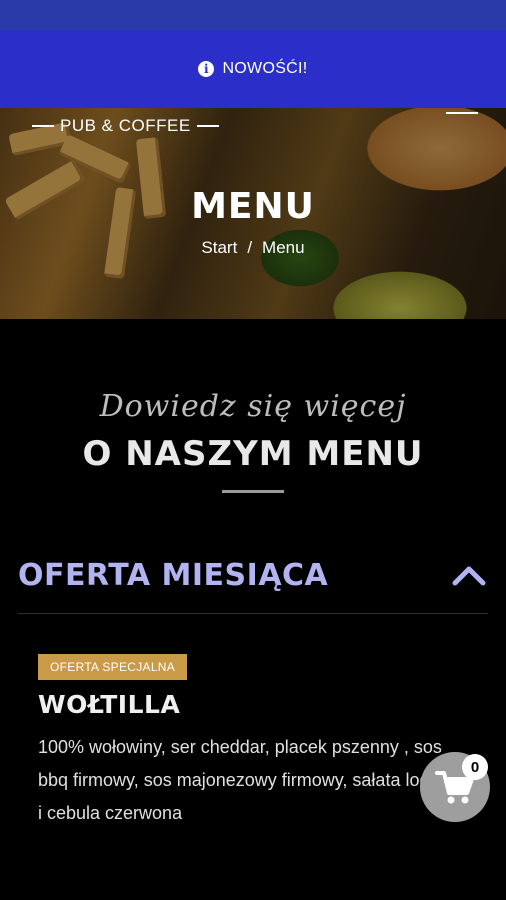 The width and height of the screenshot is (506, 900). I want to click on page-title: MENU, so click(253, 206).